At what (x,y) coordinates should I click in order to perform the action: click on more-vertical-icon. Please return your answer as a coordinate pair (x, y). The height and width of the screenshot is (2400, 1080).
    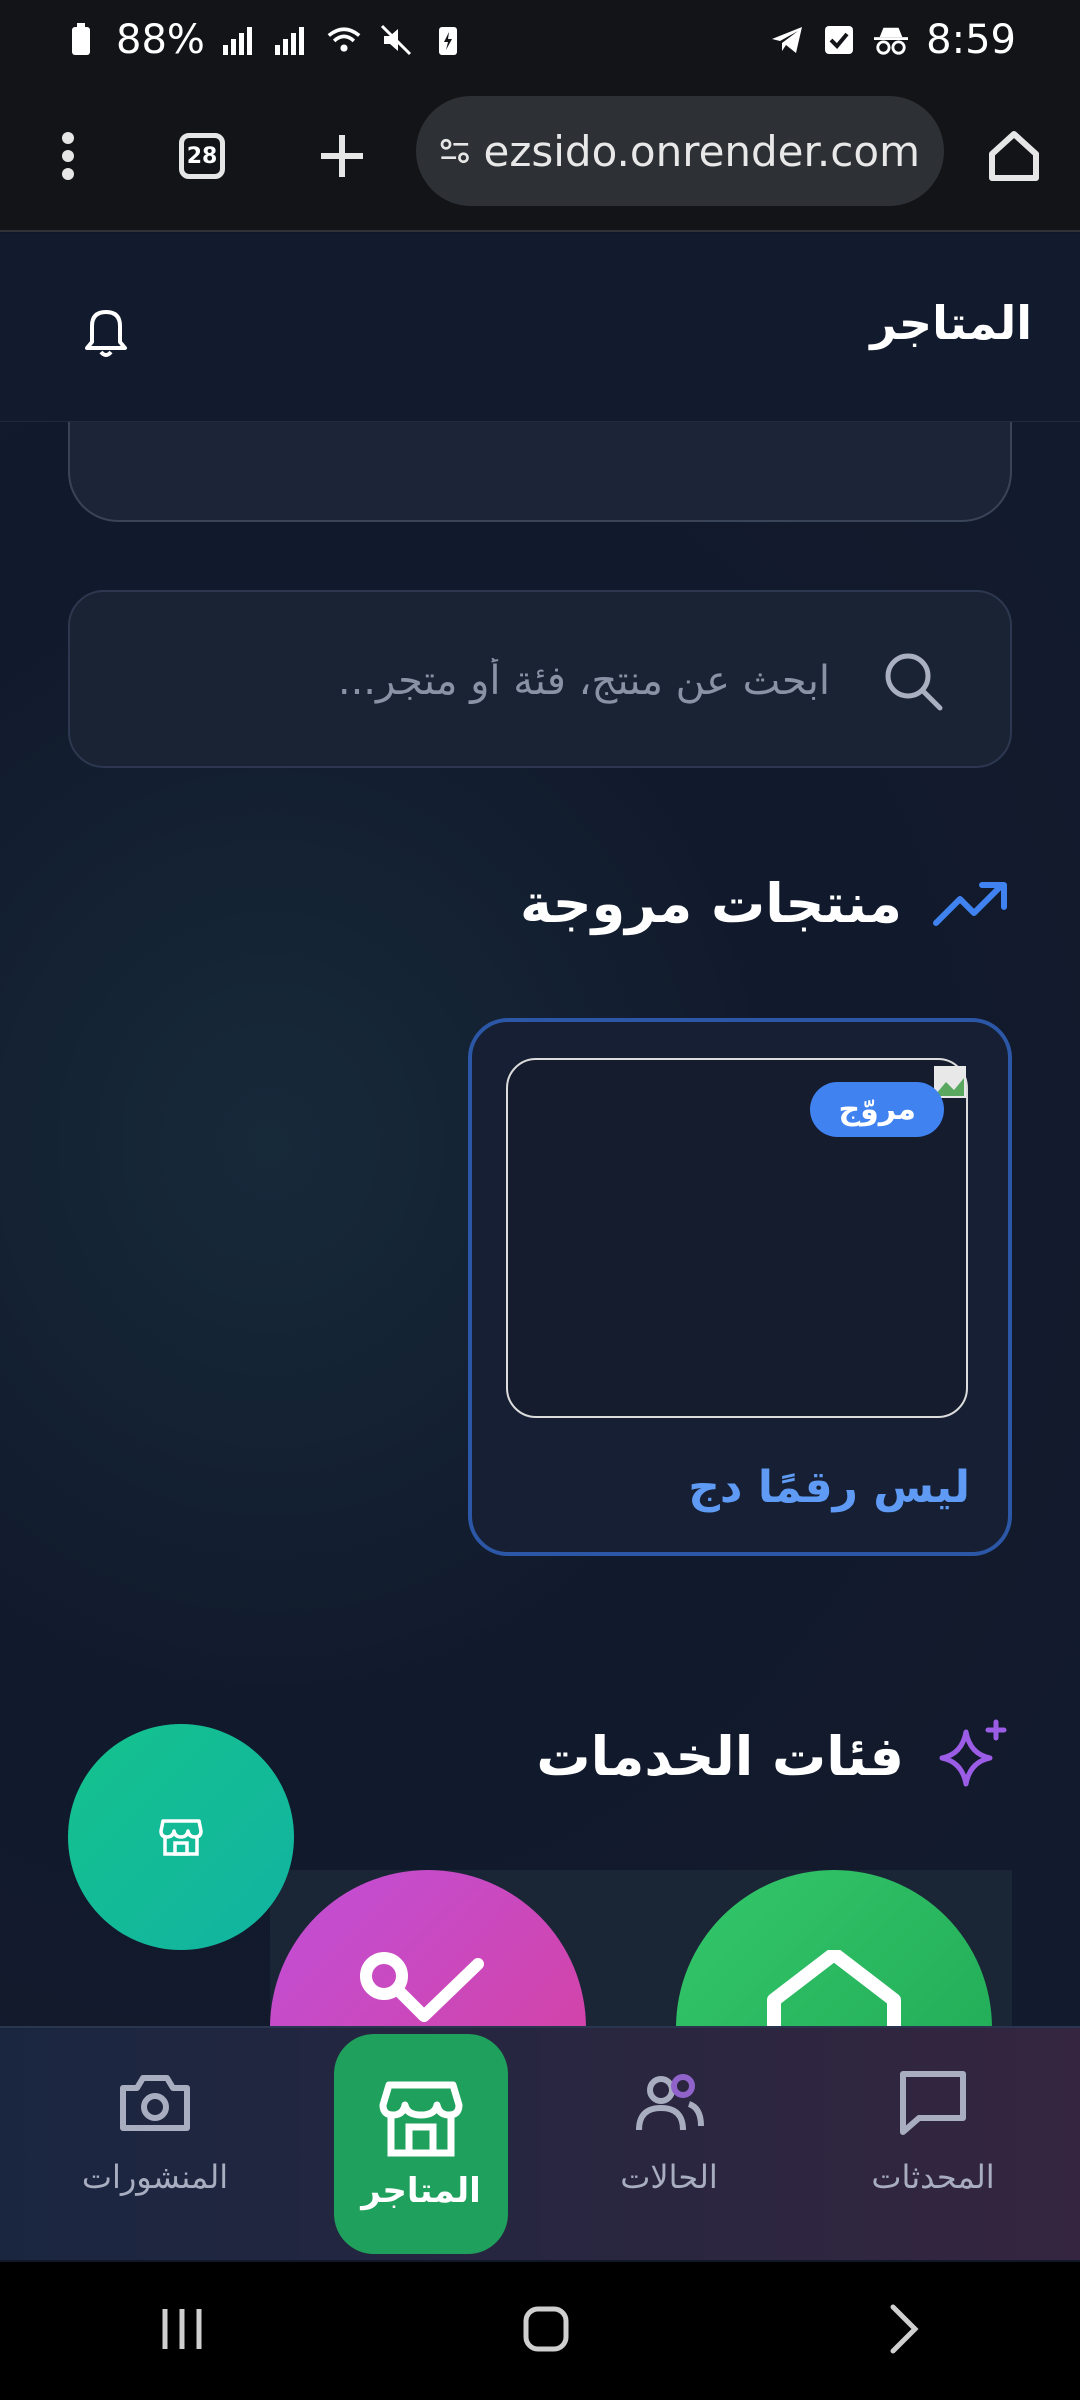
    Looking at the image, I should click on (68, 156).